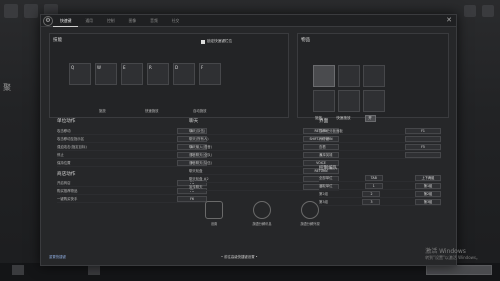 The height and width of the screenshot is (281, 500). What do you see at coordinates (380, 131) in the screenshot?
I see `hotkey-row: 显示记分板面板 F1` at bounding box center [380, 131].